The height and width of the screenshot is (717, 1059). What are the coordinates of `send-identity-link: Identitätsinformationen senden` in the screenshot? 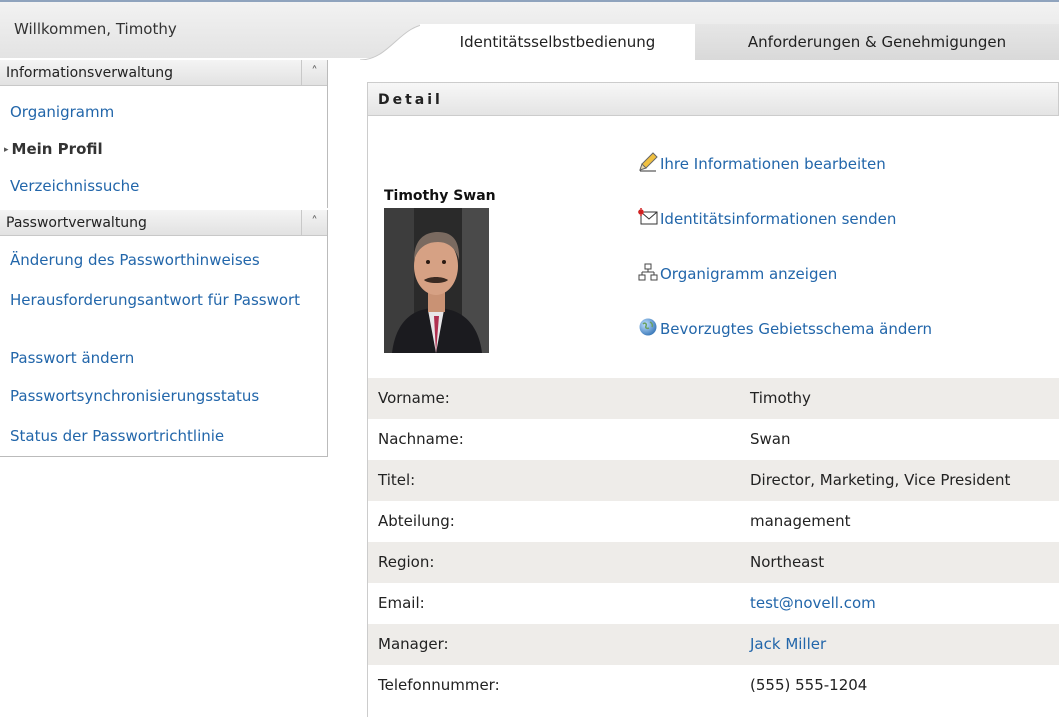 It's located at (767, 217).